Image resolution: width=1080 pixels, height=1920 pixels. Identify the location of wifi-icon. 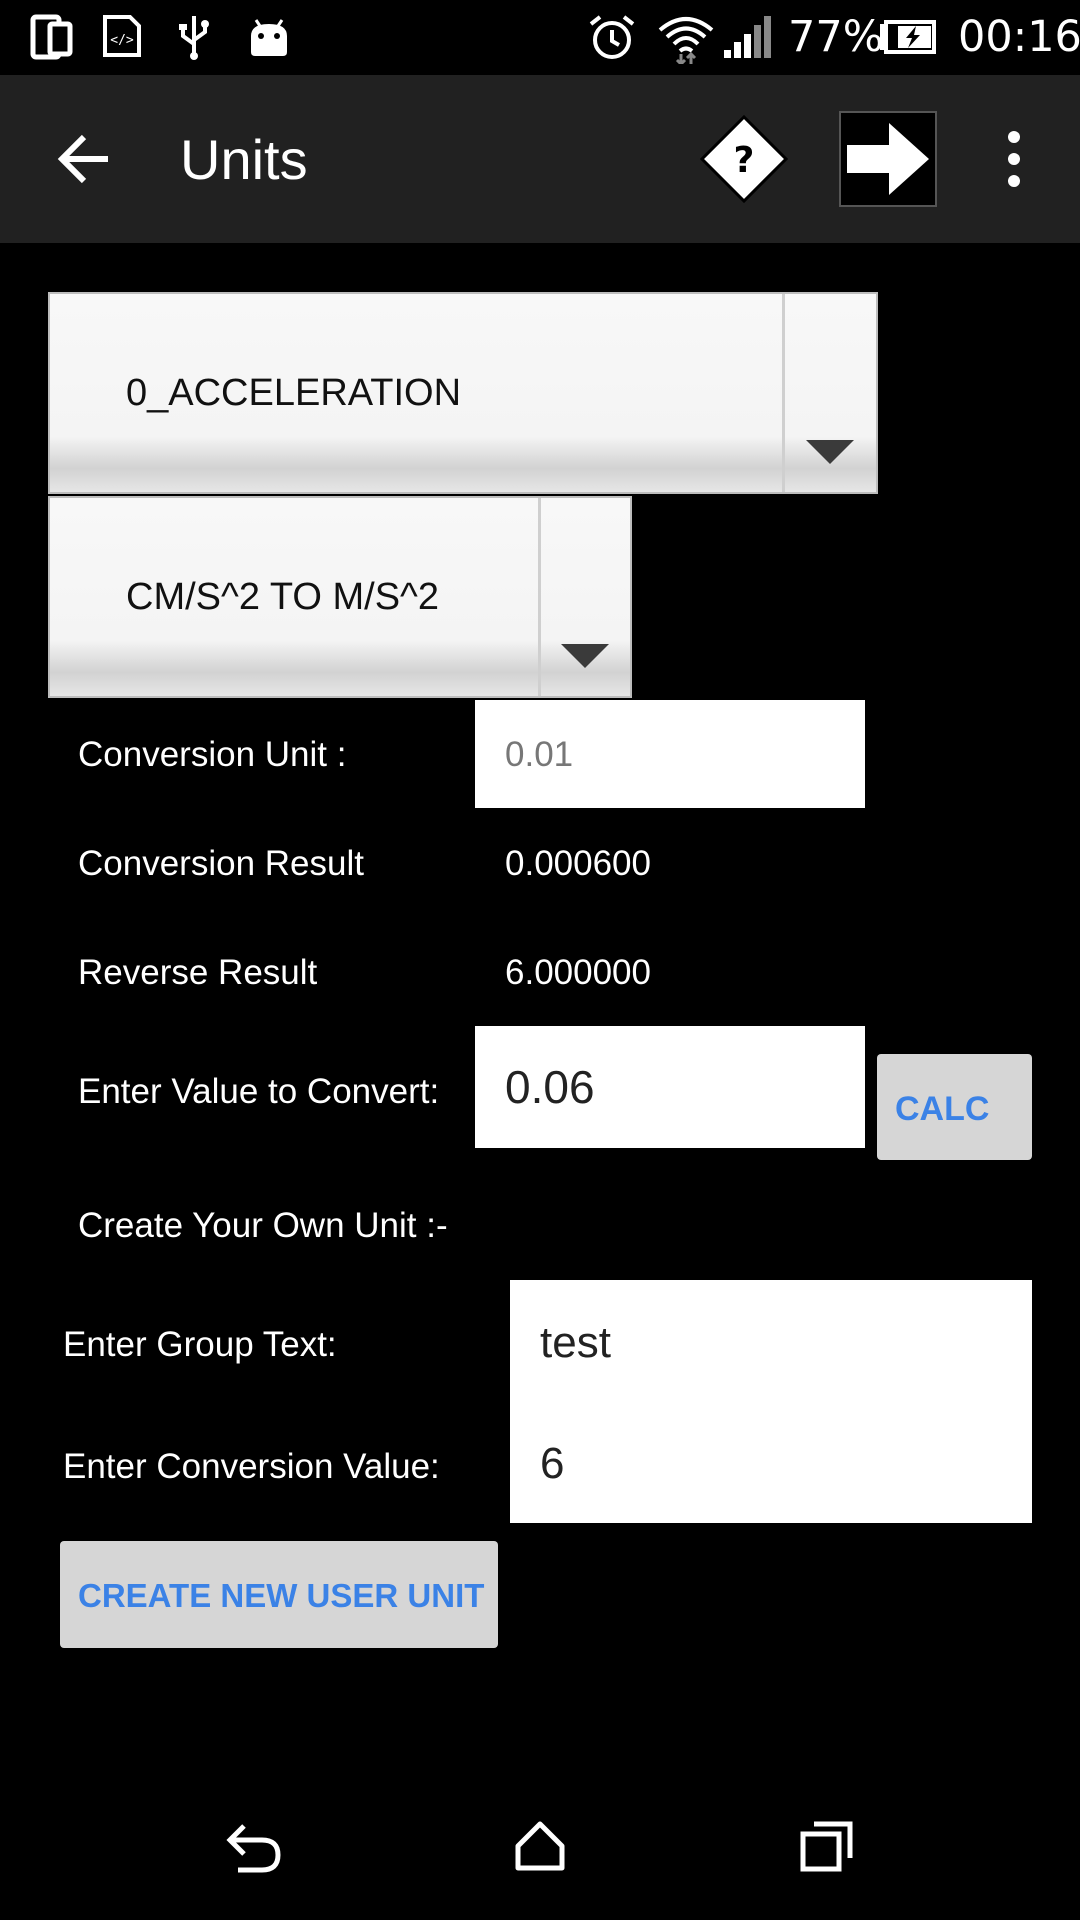
(686, 40).